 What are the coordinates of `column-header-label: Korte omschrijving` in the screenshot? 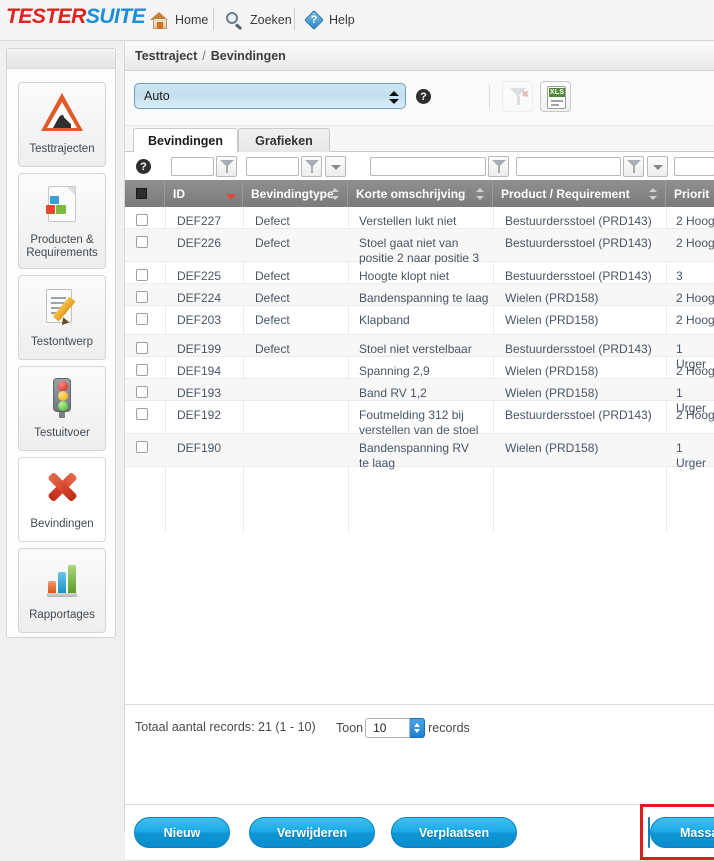 It's located at (411, 193).